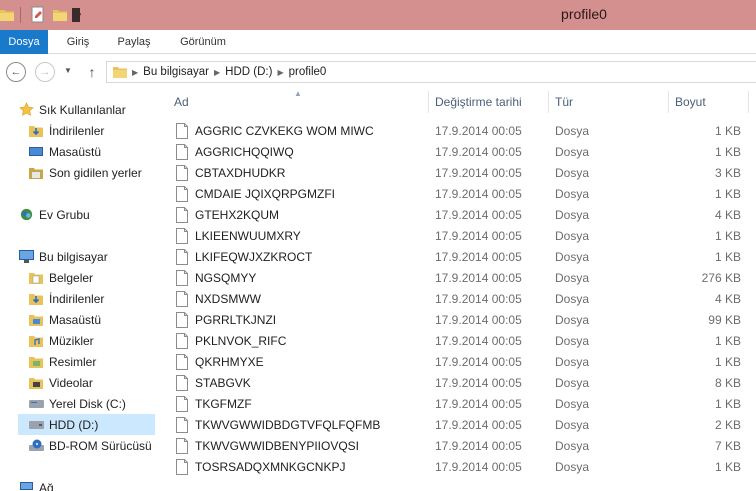 Image resolution: width=756 pixels, height=491 pixels. What do you see at coordinates (77, 130) in the screenshot?
I see `sidebar-item-label: İndirilenler` at bounding box center [77, 130].